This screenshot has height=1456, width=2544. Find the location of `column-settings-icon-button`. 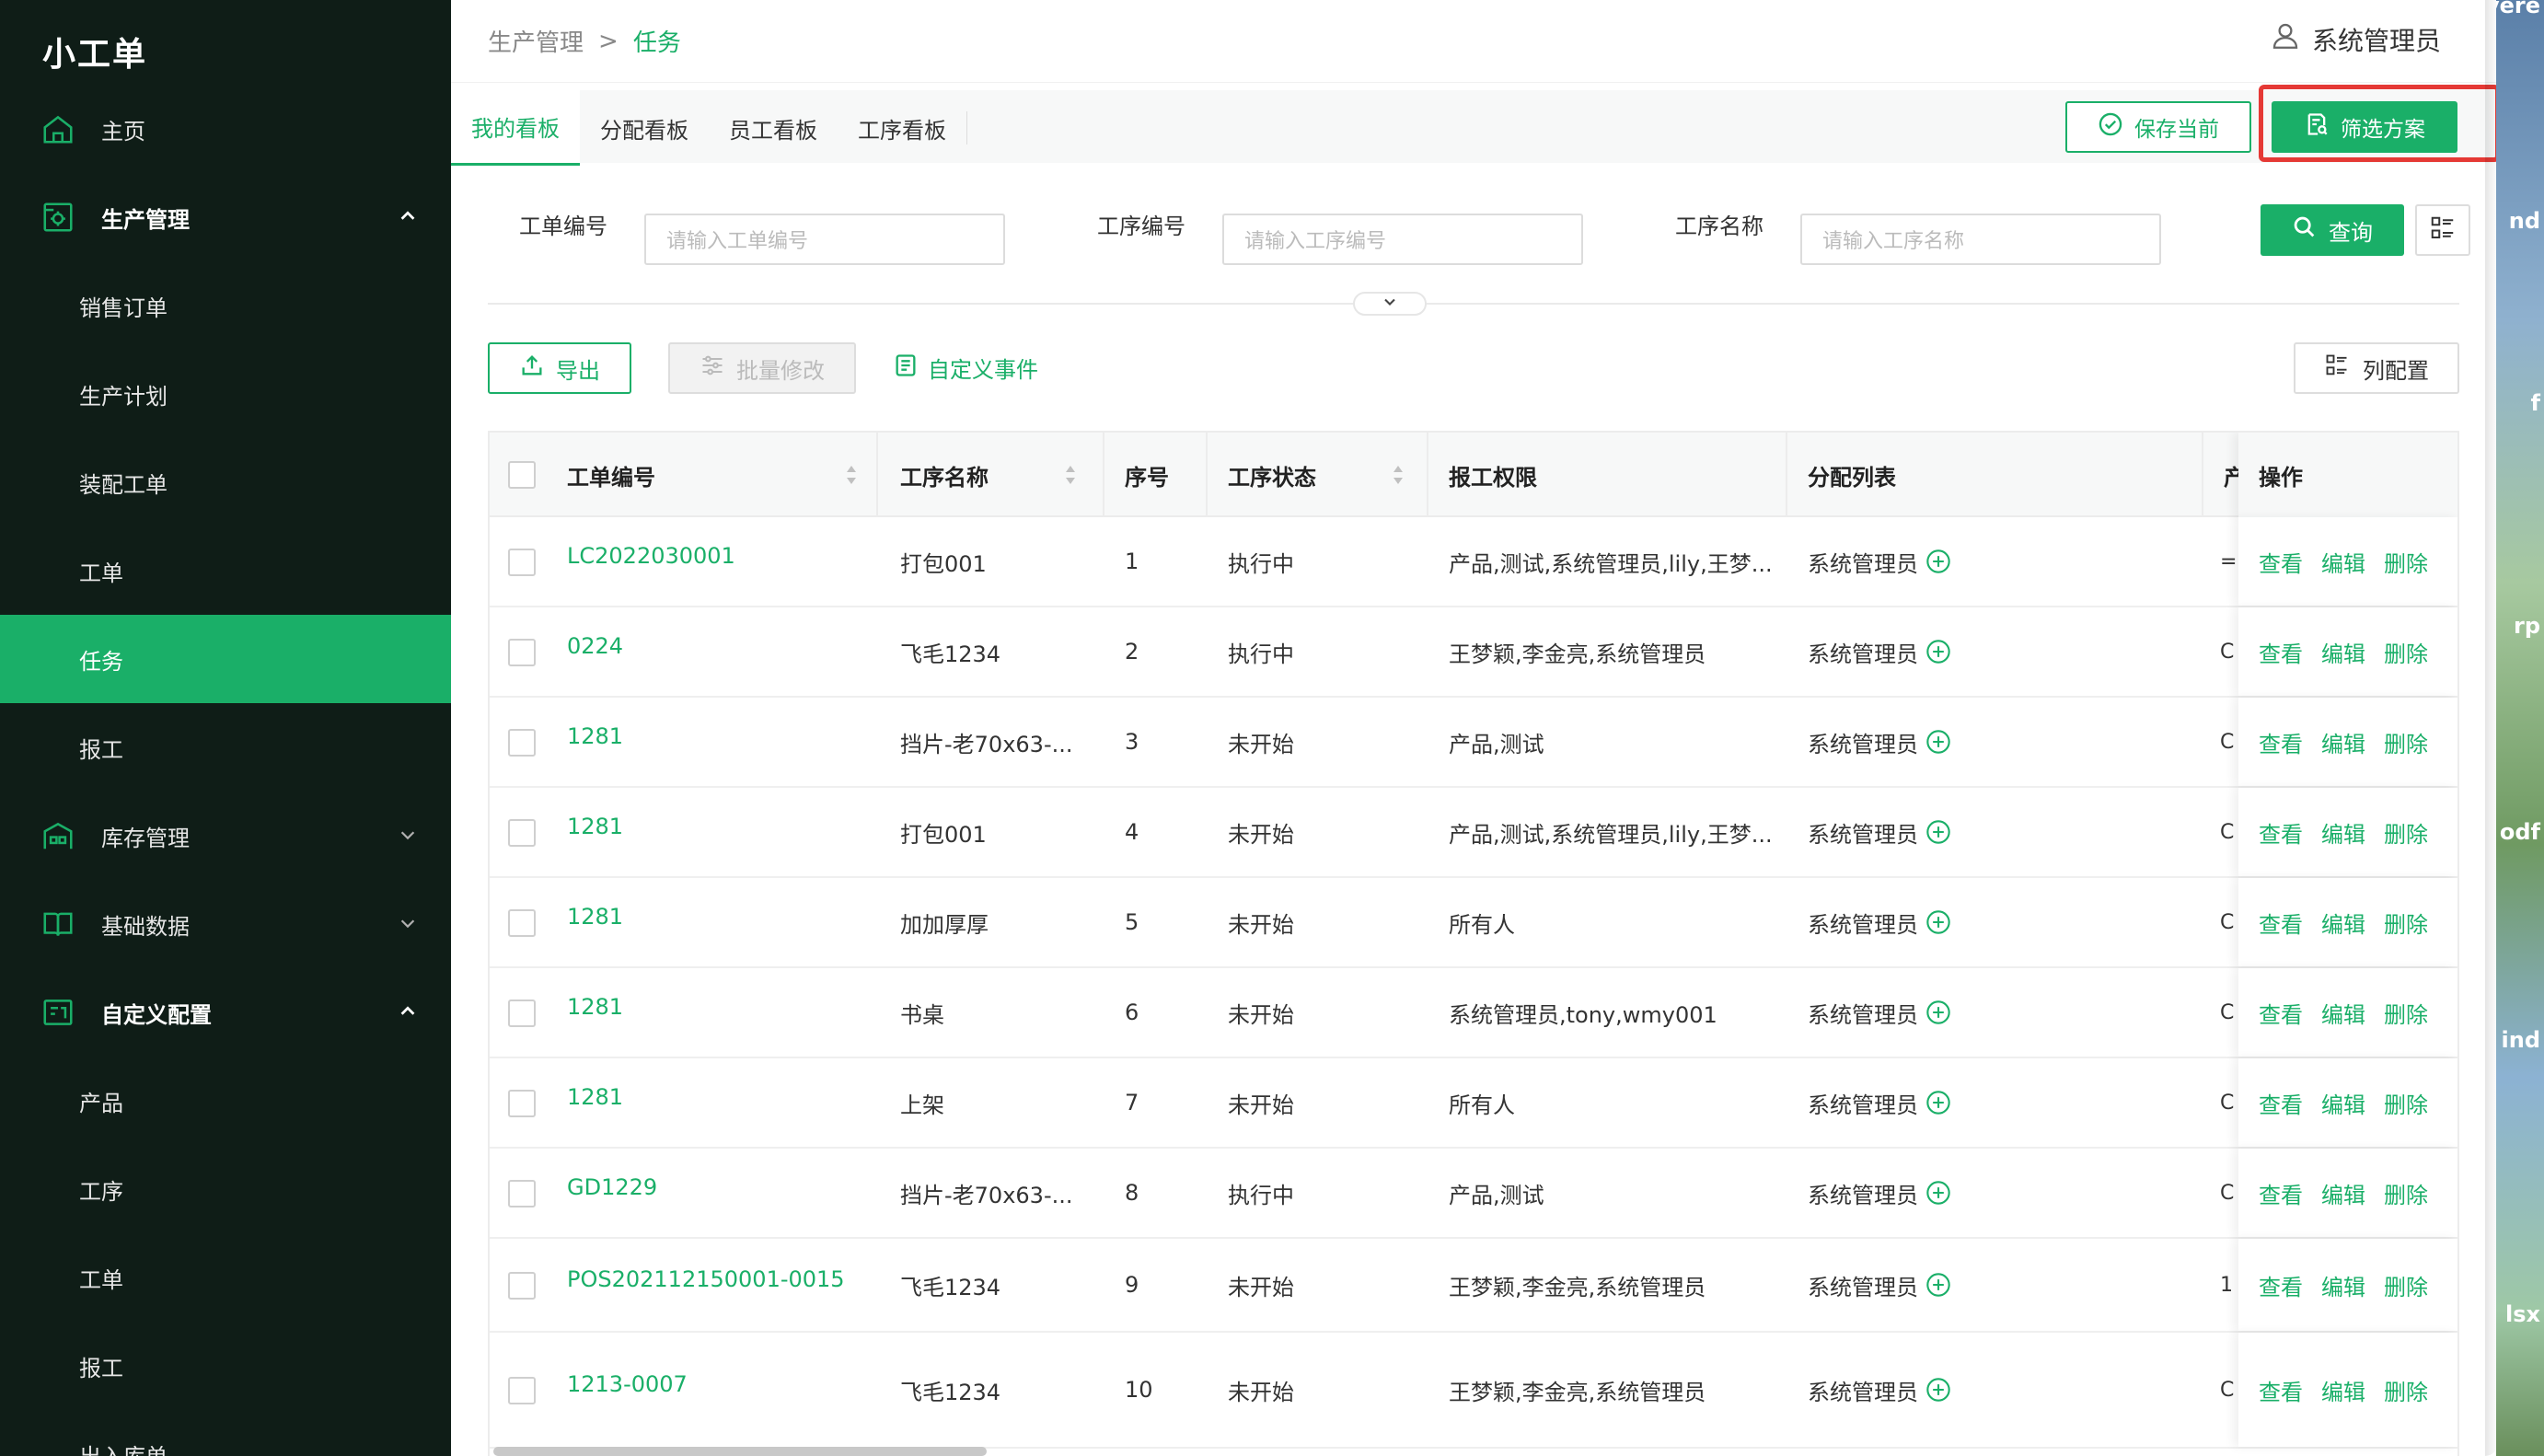

column-settings-icon-button is located at coordinates (2442, 230).